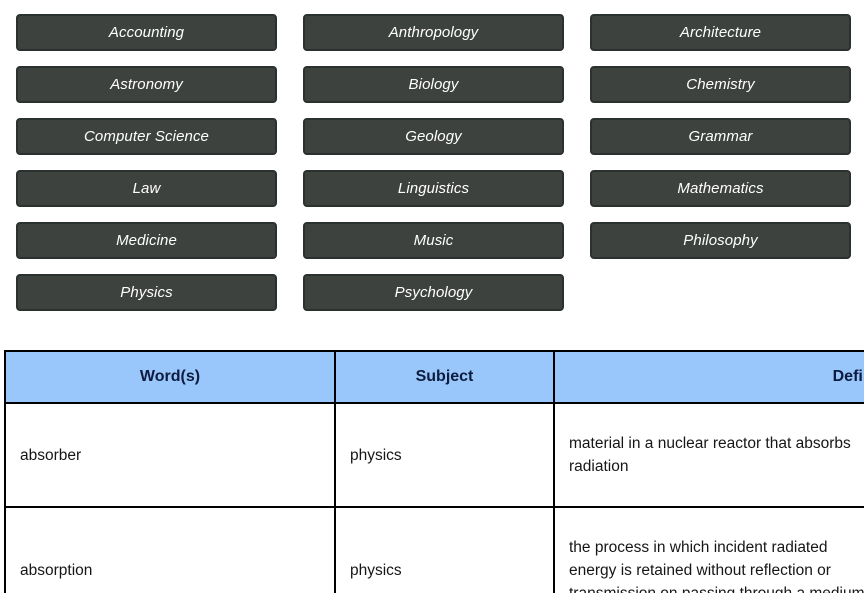 This screenshot has height=593, width=864. I want to click on subject-button-medicine: Medicine, so click(146, 240).